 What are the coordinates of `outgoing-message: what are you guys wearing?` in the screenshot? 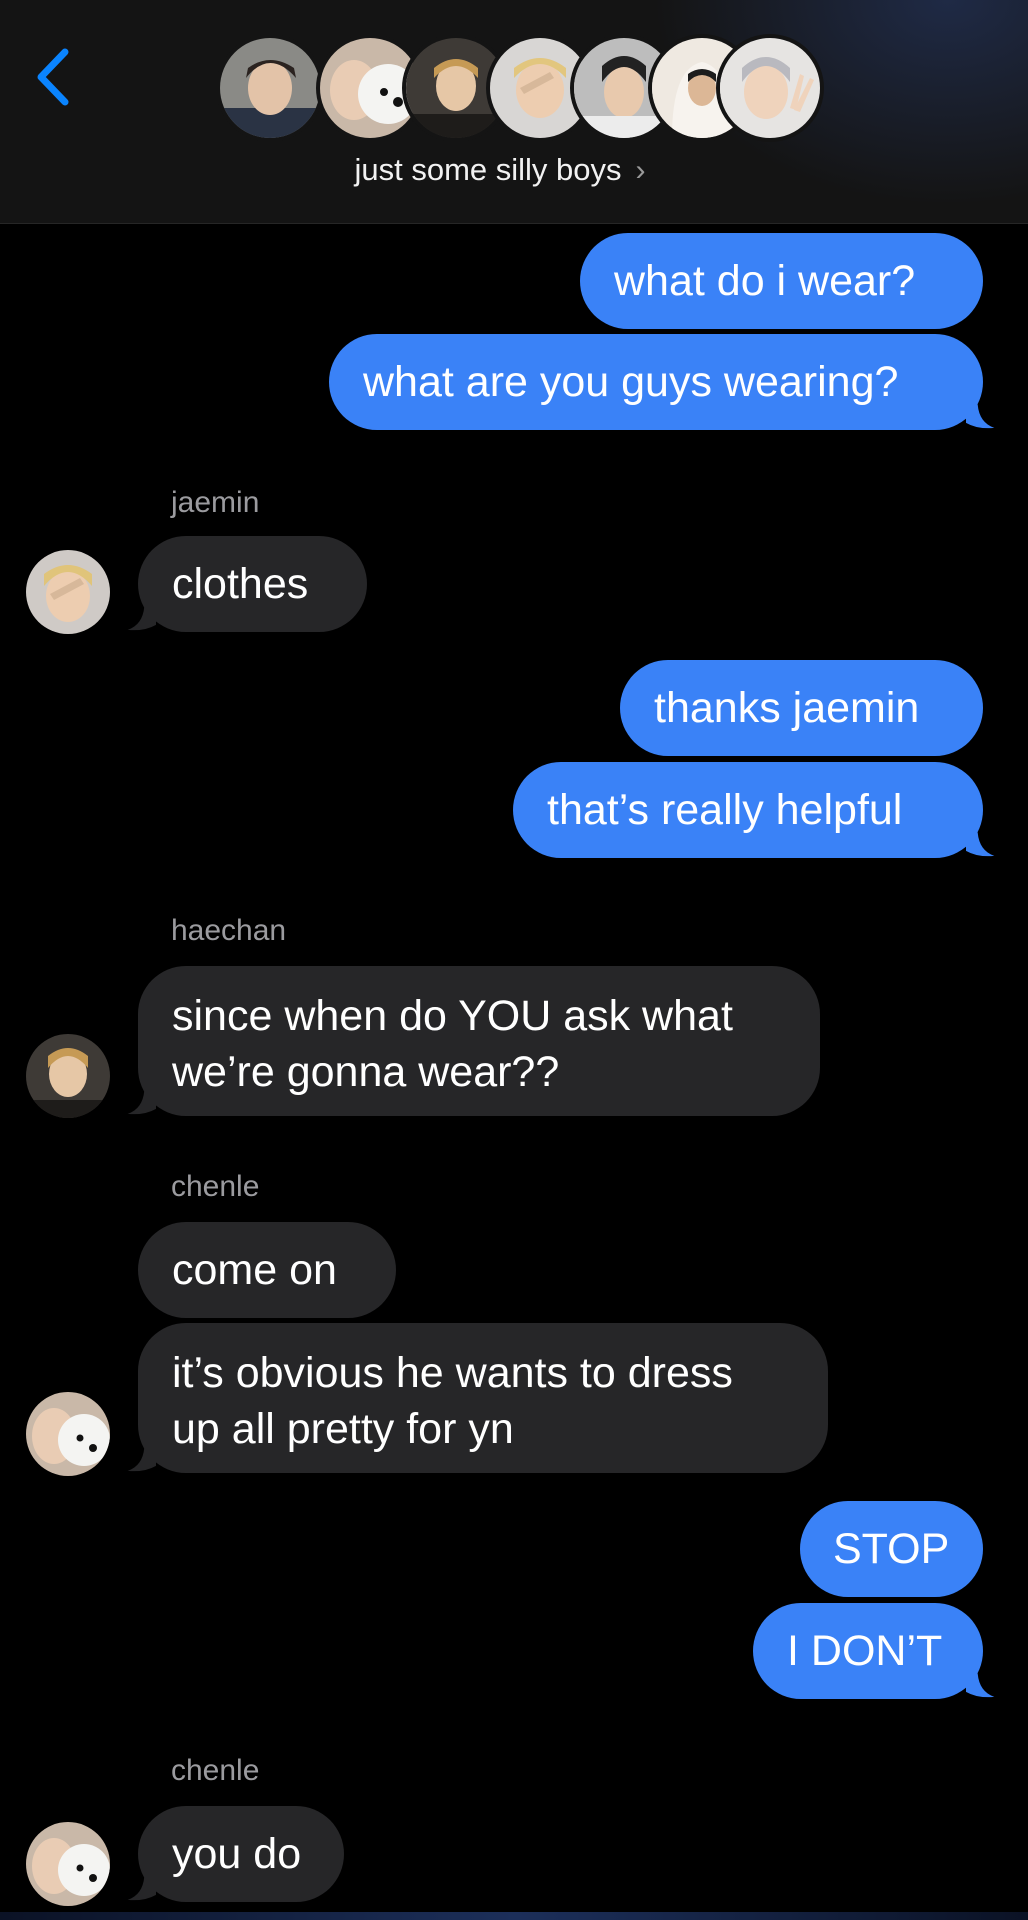 It's located at (656, 382).